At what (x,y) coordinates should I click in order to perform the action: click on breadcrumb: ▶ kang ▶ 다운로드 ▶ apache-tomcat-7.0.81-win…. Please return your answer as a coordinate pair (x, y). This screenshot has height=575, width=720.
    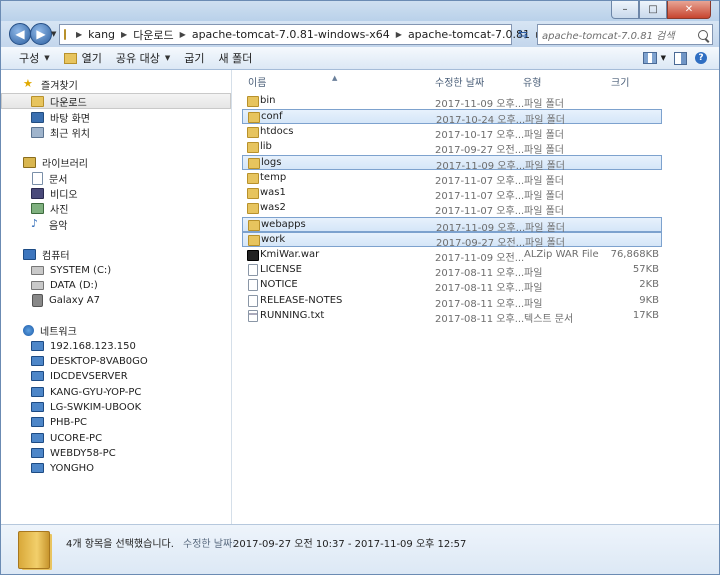
    Looking at the image, I should click on (309, 35).